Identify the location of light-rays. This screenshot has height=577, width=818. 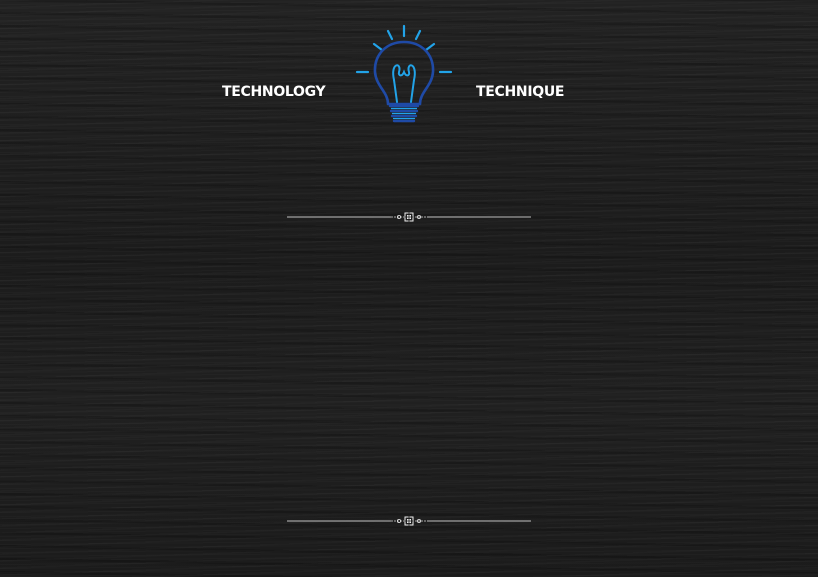
(404, 49).